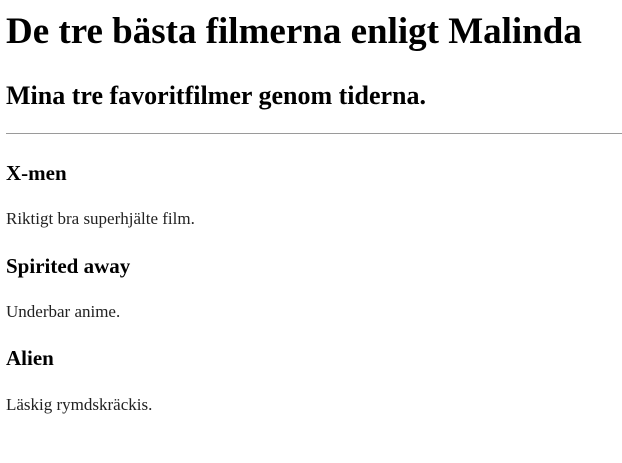 This screenshot has height=463, width=622. I want to click on movie-description-alien: Läskig rymdskräckis., so click(79, 404).